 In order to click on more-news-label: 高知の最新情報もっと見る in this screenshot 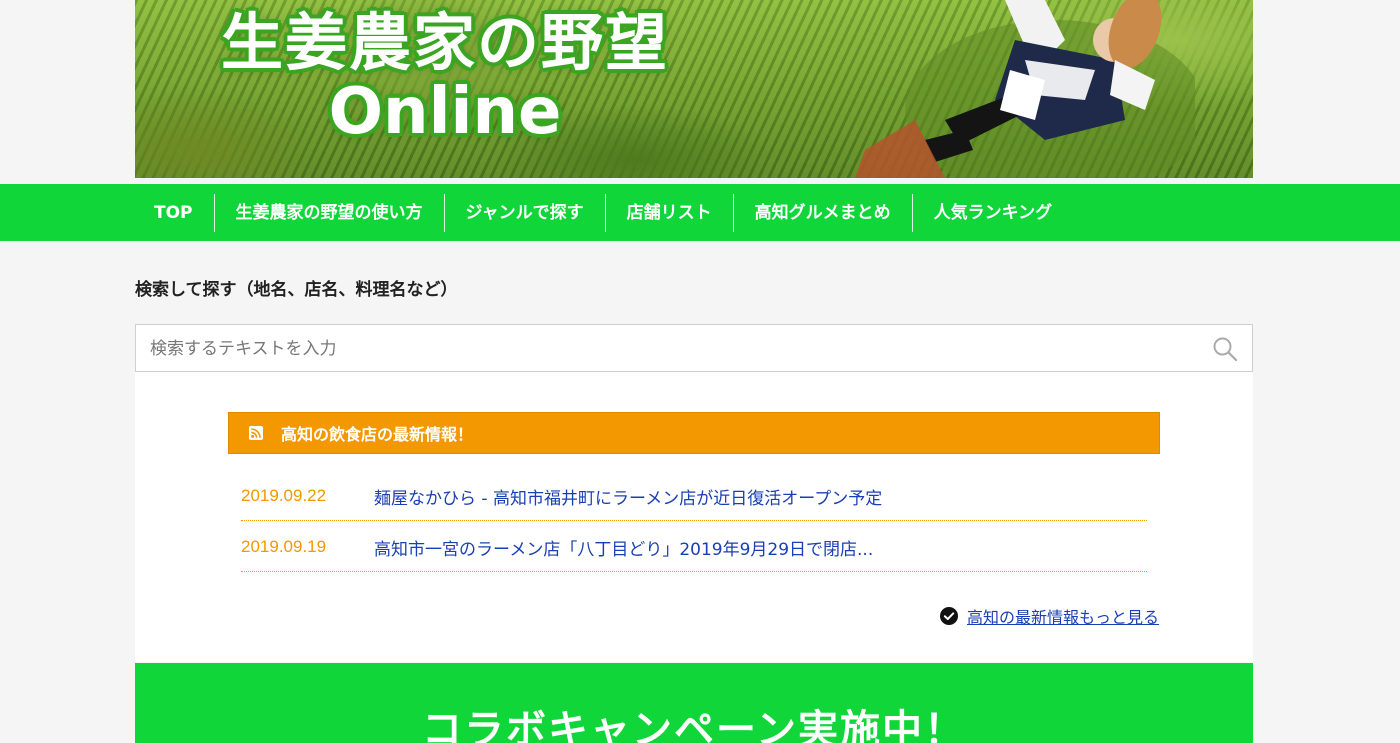, I will do `click(1062, 617)`.